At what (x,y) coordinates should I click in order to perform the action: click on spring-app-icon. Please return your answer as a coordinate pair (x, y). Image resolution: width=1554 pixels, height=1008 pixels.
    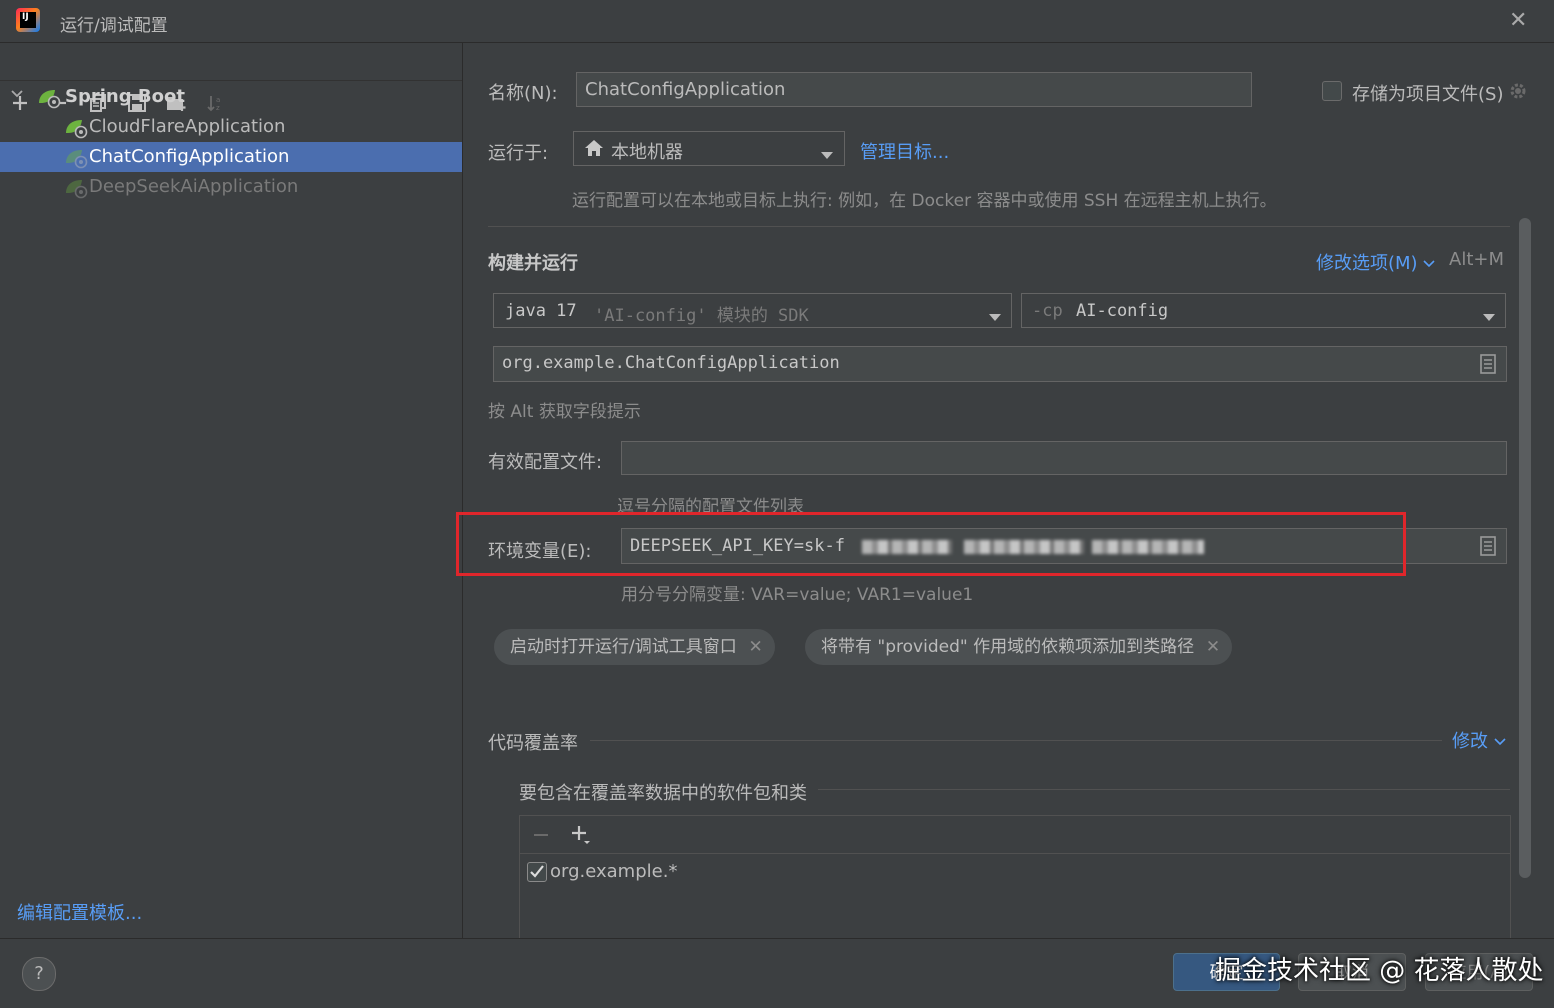
    Looking at the image, I should click on (76, 193).